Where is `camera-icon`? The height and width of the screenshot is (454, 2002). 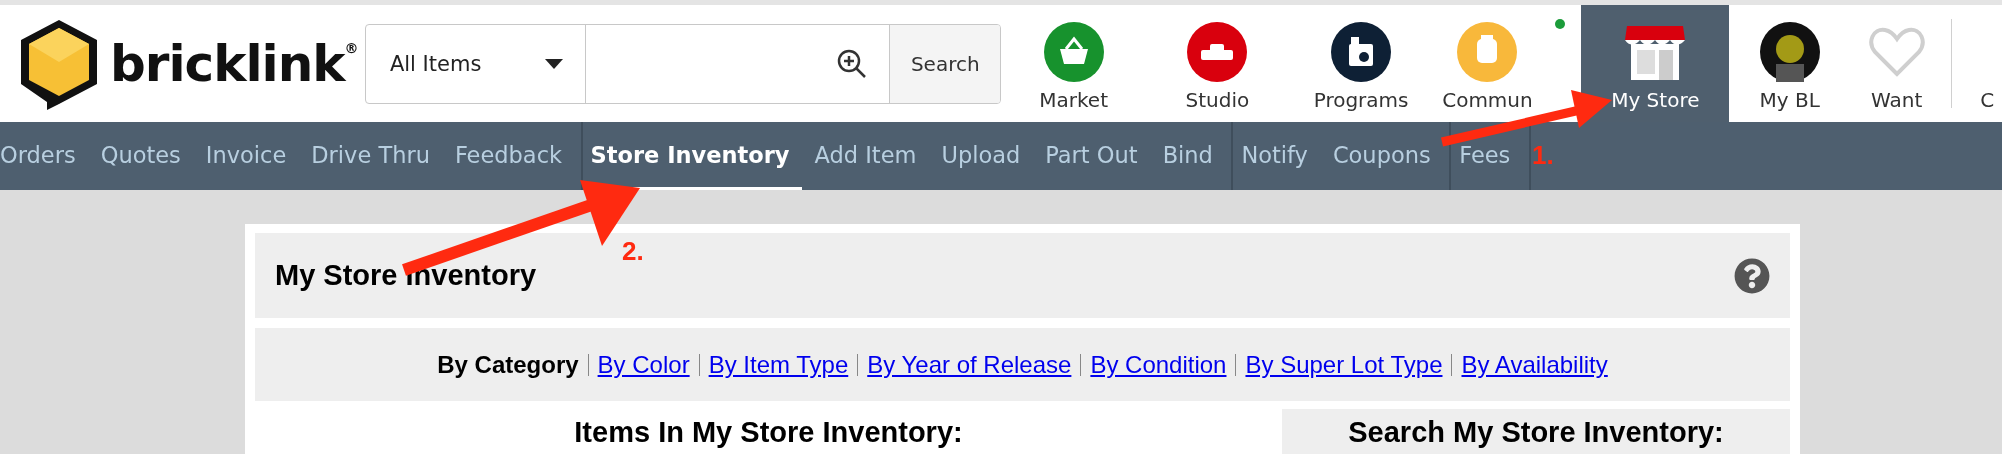
camera-icon is located at coordinates (1361, 52).